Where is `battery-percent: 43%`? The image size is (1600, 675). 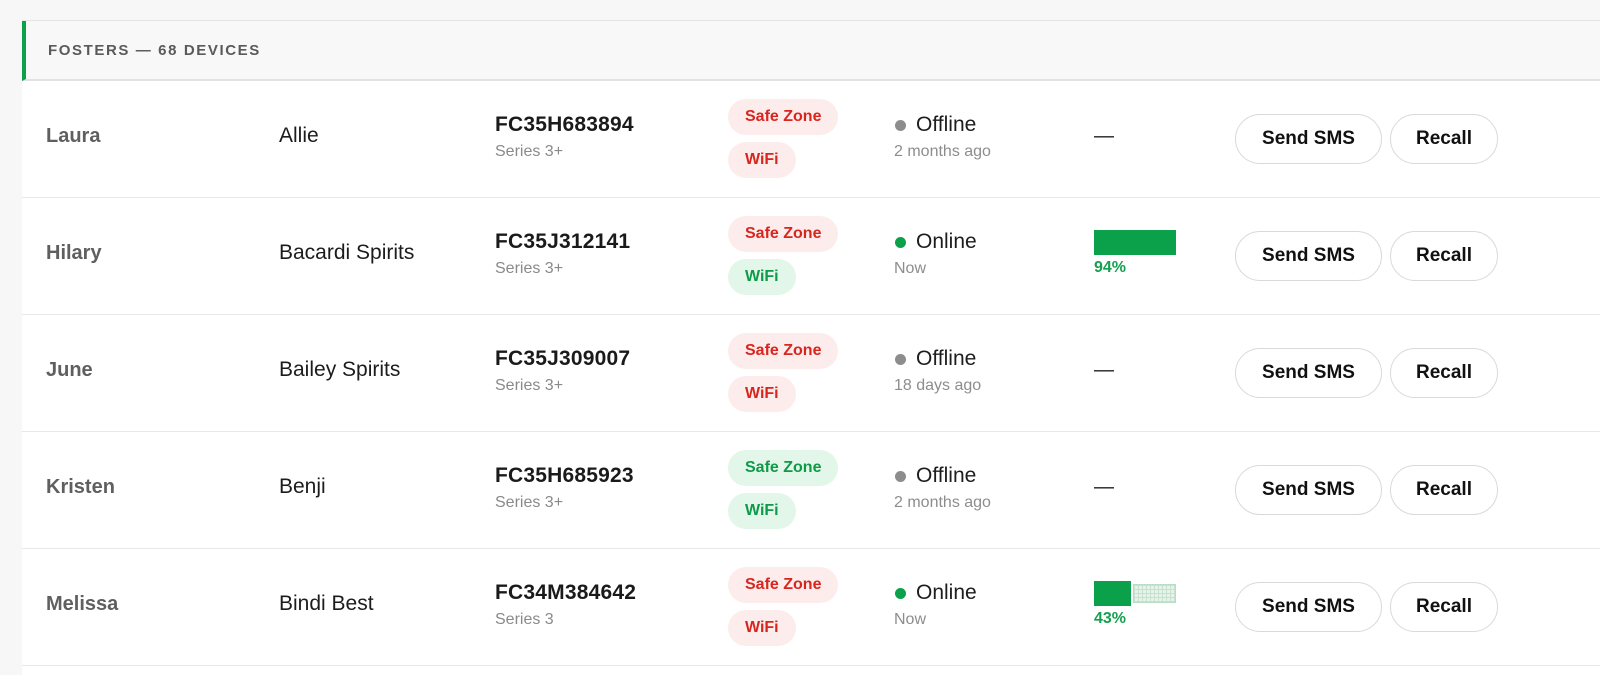 battery-percent: 43% is located at coordinates (1110, 618).